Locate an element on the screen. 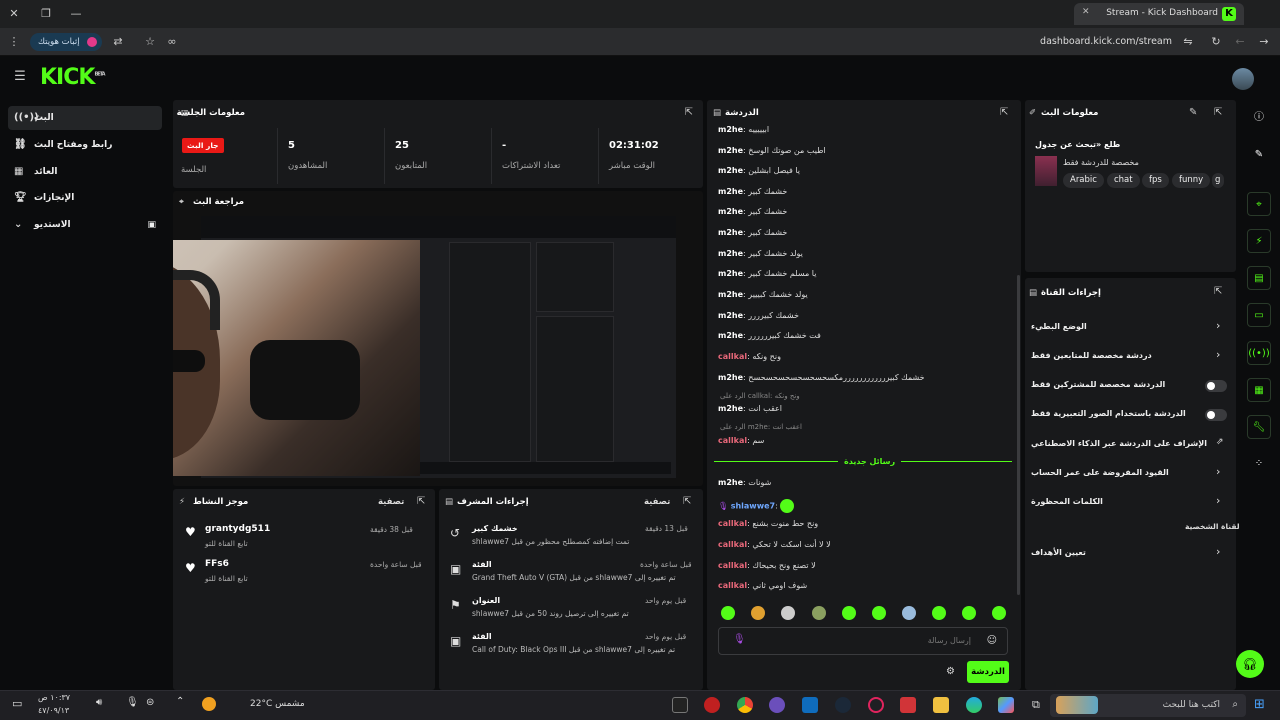 The image size is (1280, 720). opera-icon is located at coordinates (876, 705).